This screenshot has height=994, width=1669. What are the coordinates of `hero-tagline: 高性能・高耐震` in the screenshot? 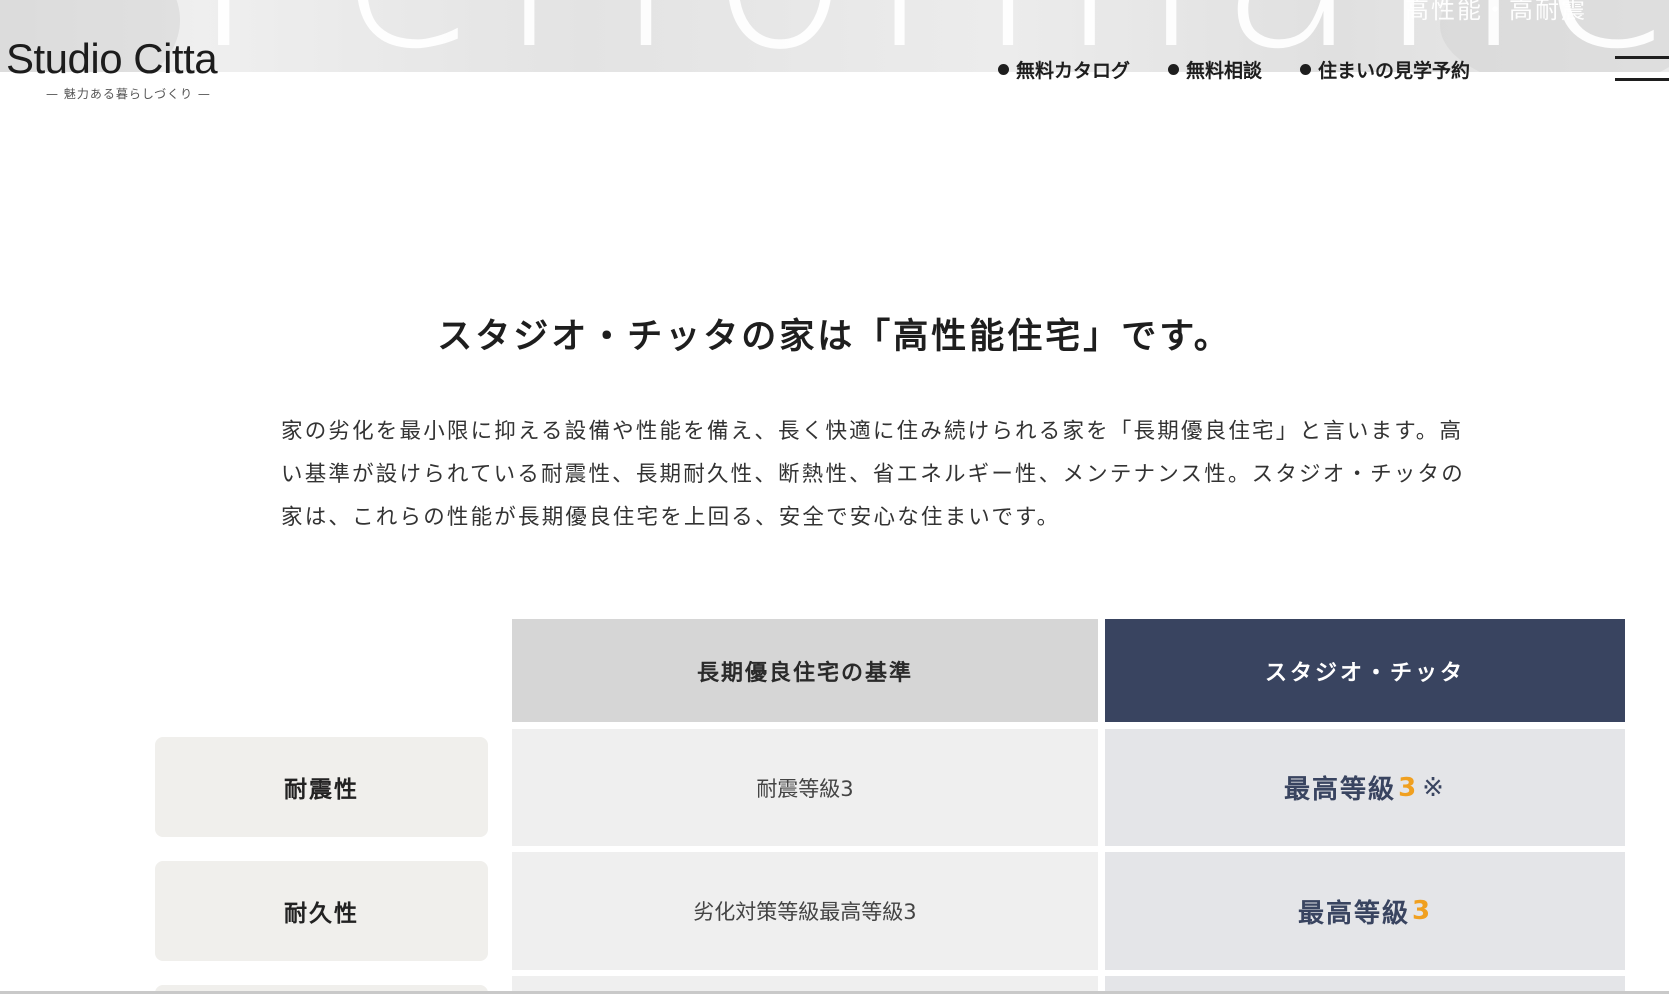 It's located at (1496, 12).